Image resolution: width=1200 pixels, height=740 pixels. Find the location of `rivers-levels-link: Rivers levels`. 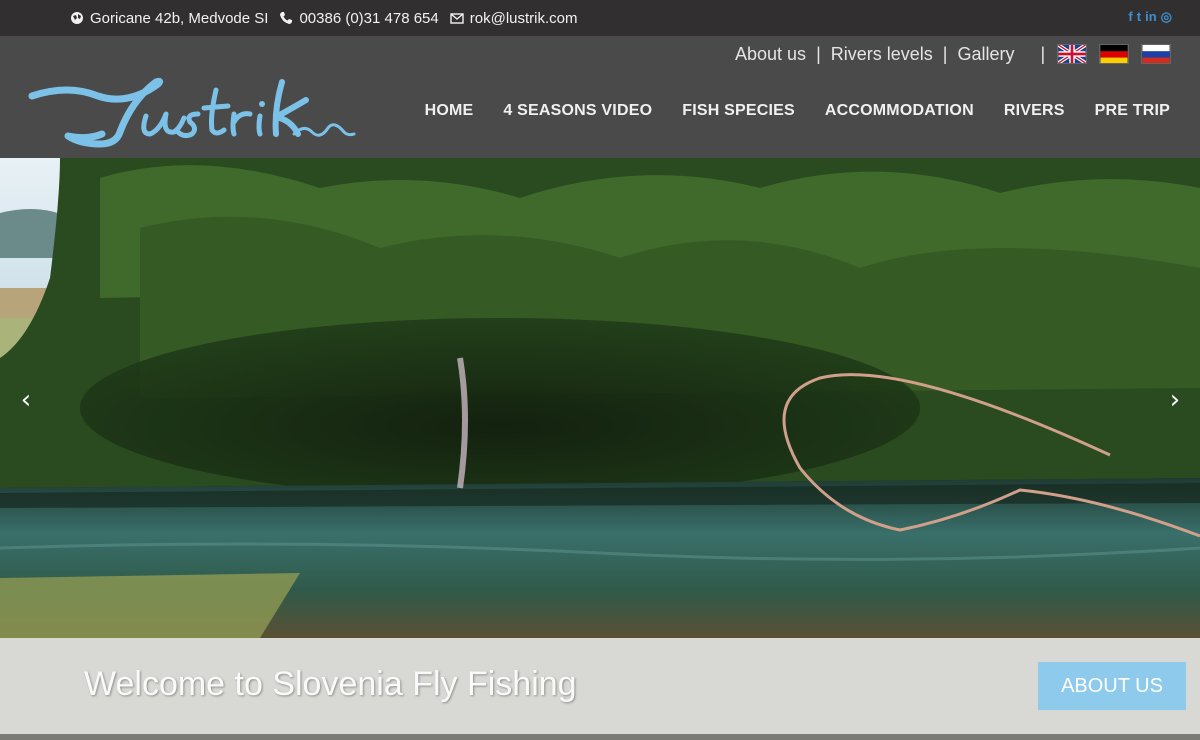

rivers-levels-link: Rivers levels is located at coordinates (882, 54).